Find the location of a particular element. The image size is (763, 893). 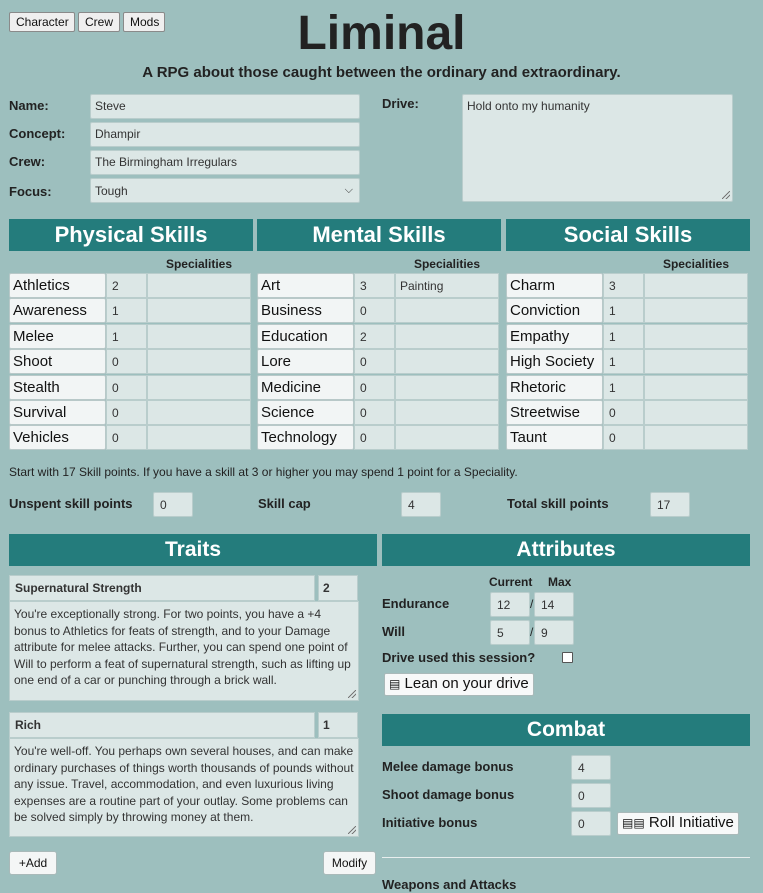

trait-name-field: Supernatural Strength is located at coordinates (162, 588).